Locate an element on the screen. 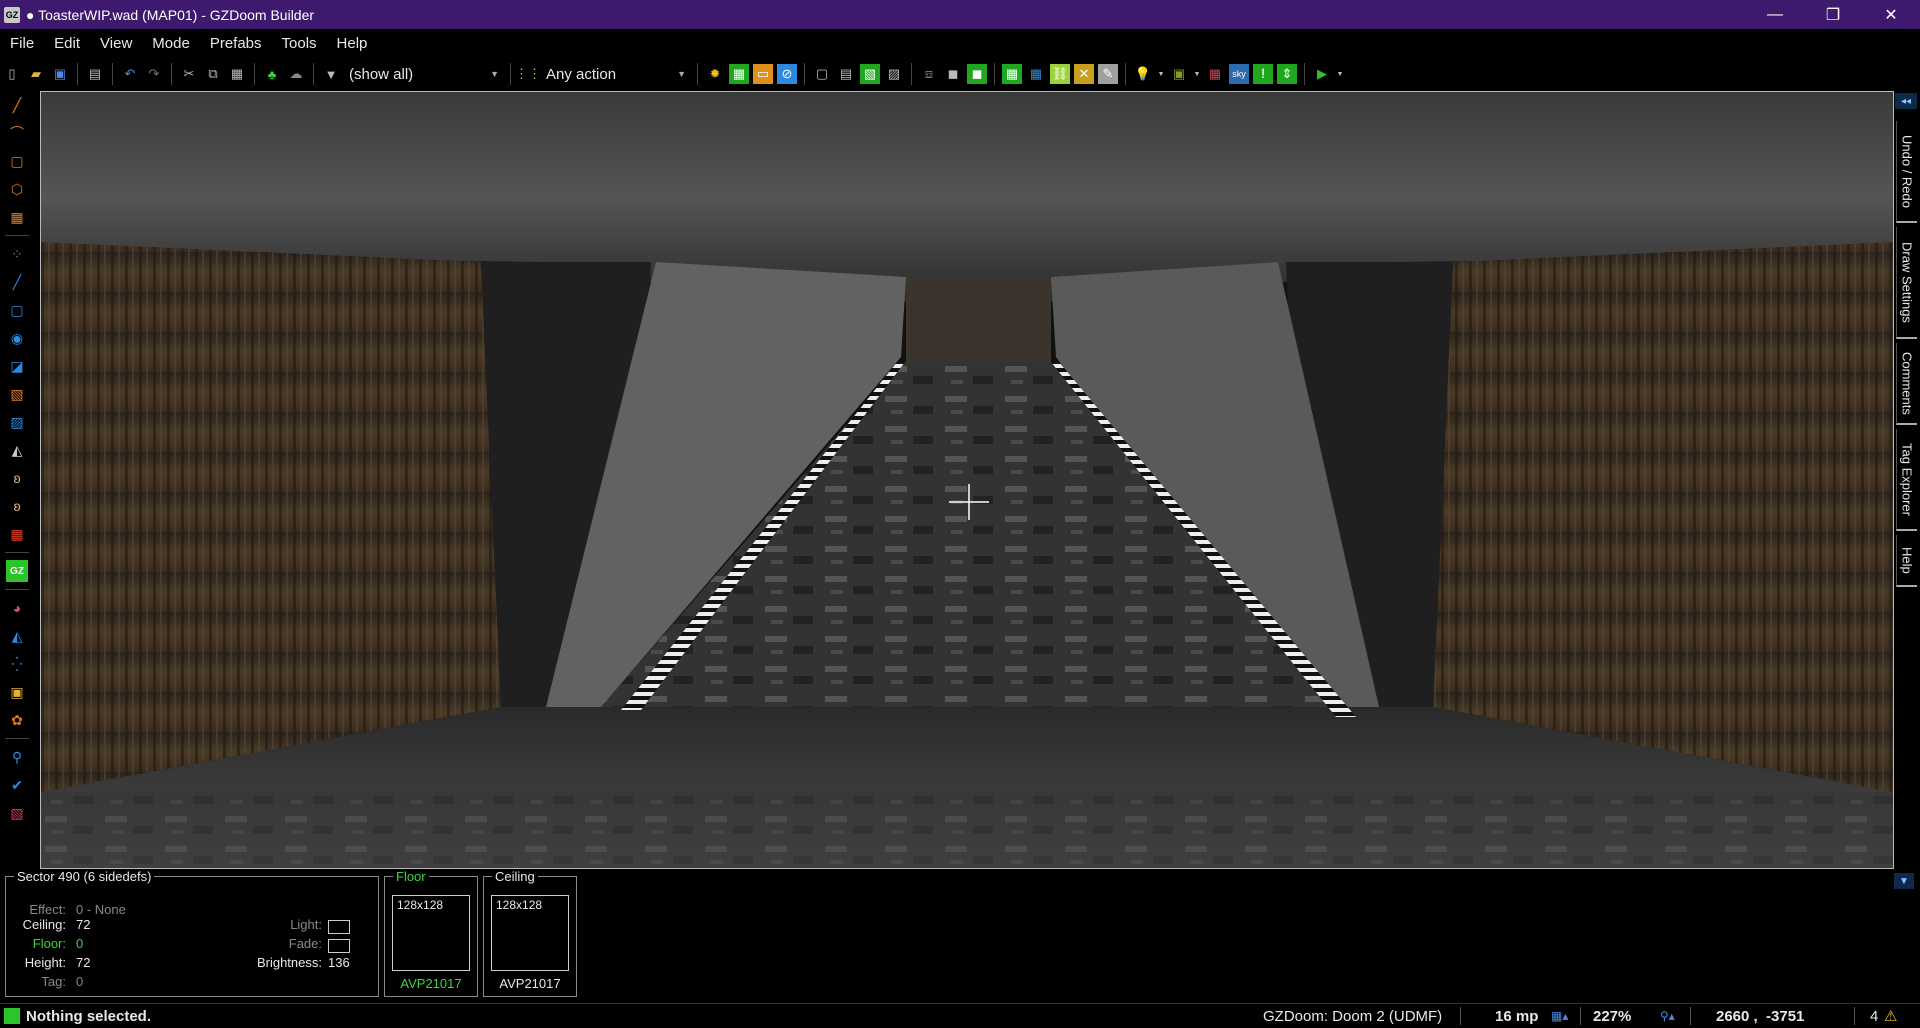  grid-size-icon: ▦▴ is located at coordinates (1559, 1016).